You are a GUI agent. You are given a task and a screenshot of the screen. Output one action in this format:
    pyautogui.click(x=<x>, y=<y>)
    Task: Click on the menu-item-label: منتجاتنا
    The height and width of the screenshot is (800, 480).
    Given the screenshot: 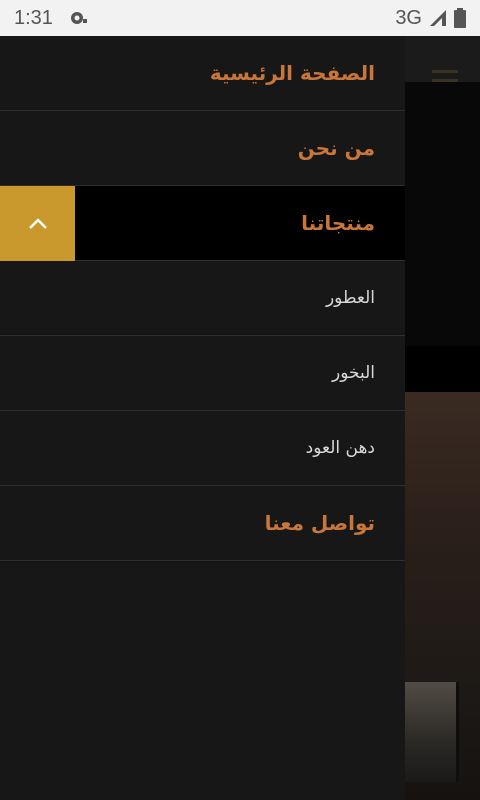 What is the action you would take?
    pyautogui.click(x=338, y=223)
    